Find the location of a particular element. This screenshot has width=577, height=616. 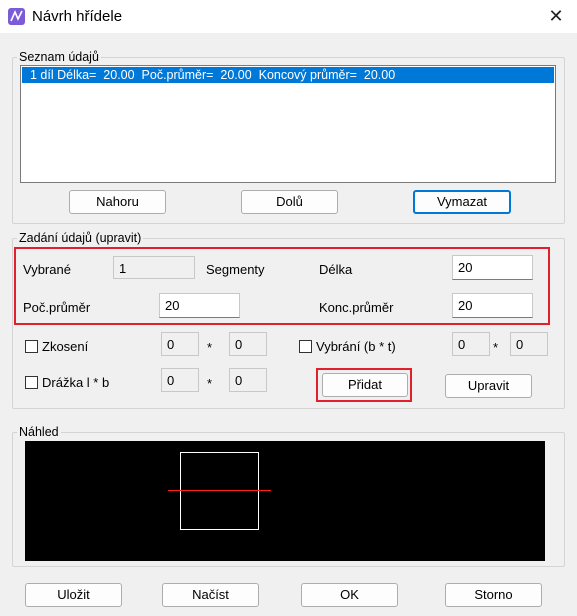

cancel-button: Storno is located at coordinates (493, 595).